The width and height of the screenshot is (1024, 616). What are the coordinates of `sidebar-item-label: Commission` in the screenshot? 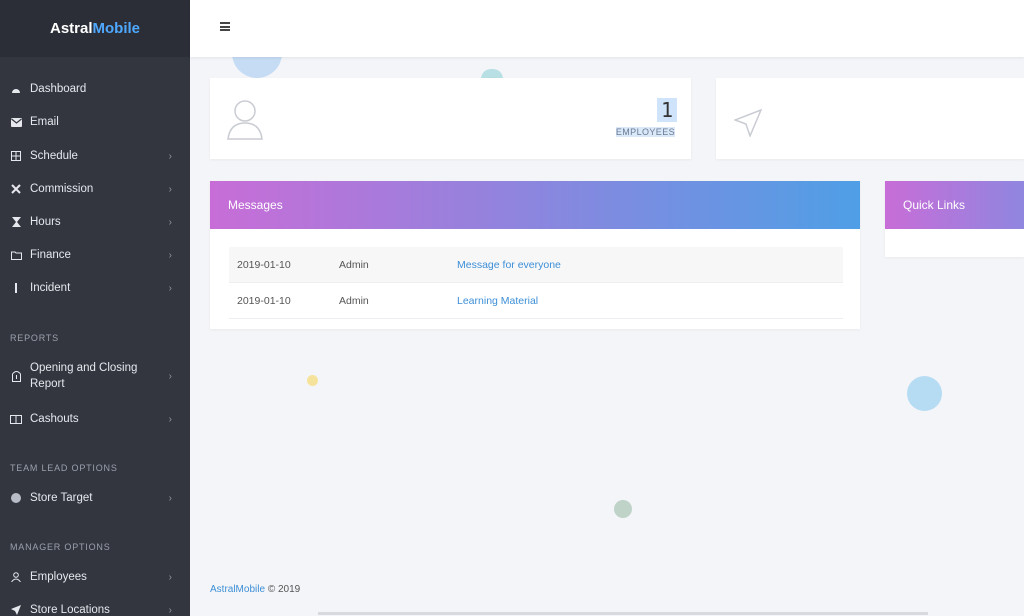 It's located at (62, 189).